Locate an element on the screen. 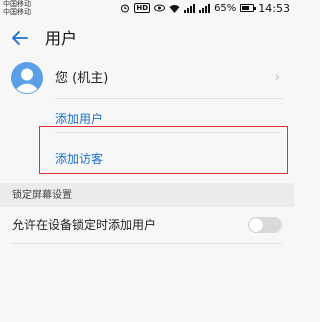  status-icons: HD 65% 14:53 is located at coordinates (205, 8).